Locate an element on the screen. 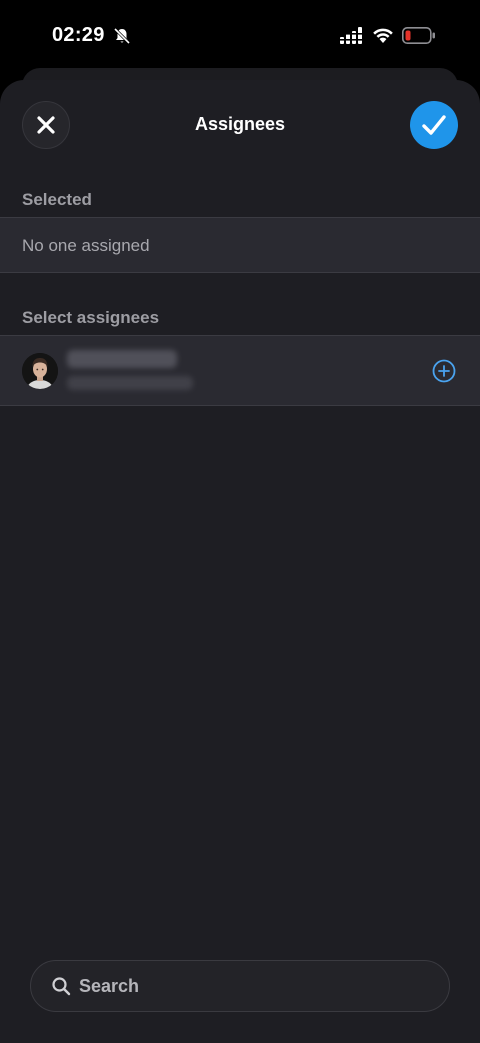 The image size is (480, 1043). add-circle-icon is located at coordinates (444, 371).